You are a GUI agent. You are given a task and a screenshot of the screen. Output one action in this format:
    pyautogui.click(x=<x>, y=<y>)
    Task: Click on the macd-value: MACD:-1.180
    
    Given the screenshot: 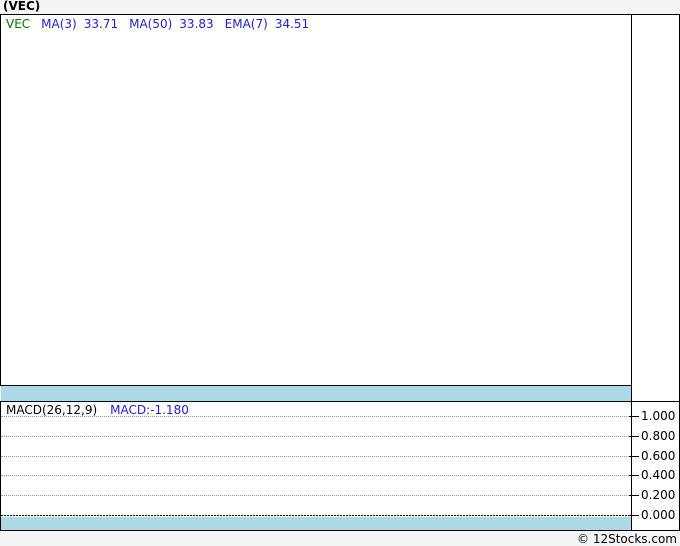 What is the action you would take?
    pyautogui.click(x=149, y=410)
    